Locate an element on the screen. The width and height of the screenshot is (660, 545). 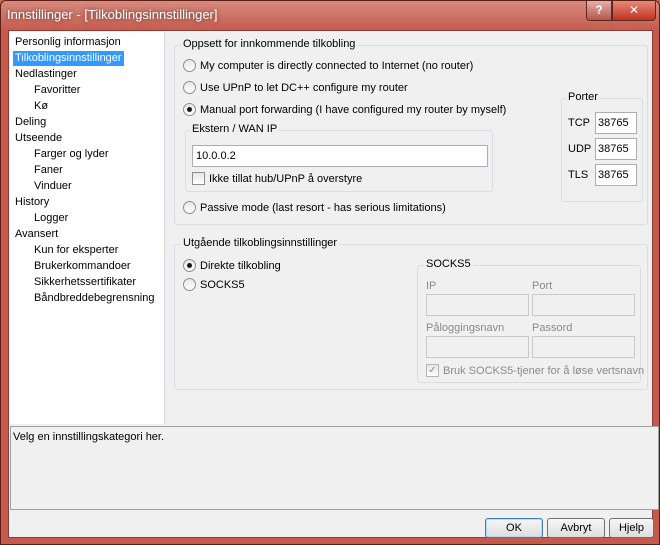
incoming-group-title: Oppsett for innkommende tilkobling is located at coordinates (269, 44).